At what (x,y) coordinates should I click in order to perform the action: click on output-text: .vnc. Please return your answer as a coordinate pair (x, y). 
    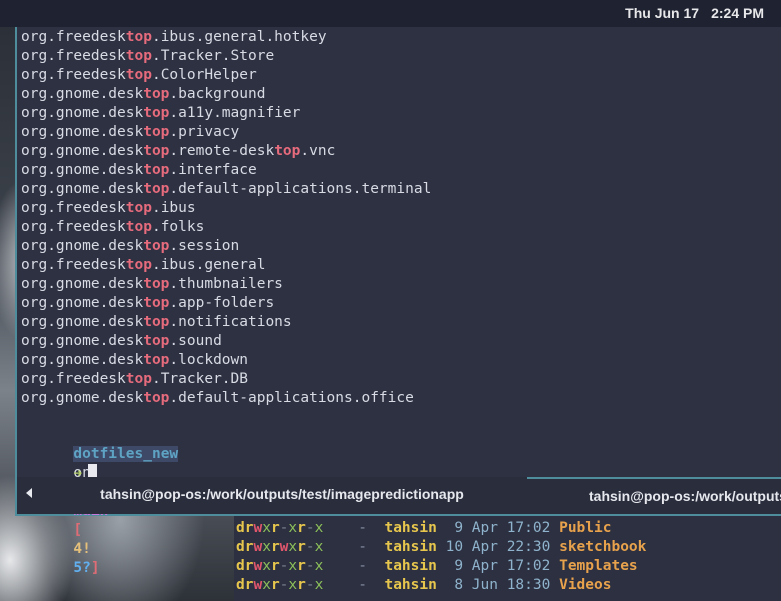
    Looking at the image, I should click on (318, 151).